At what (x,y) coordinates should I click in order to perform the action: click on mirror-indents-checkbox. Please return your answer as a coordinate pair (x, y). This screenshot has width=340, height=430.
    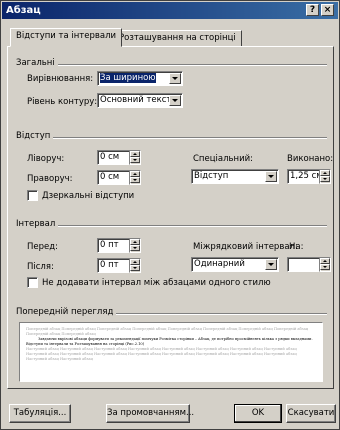
    Looking at the image, I should click on (32, 195).